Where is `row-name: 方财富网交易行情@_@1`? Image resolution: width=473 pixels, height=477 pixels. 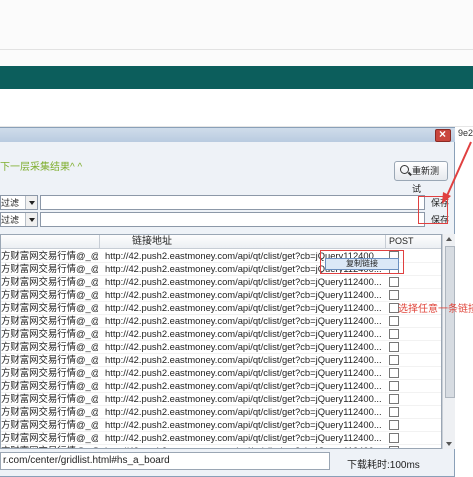 row-name: 方财富网交易行情@_@1 is located at coordinates (49, 255).